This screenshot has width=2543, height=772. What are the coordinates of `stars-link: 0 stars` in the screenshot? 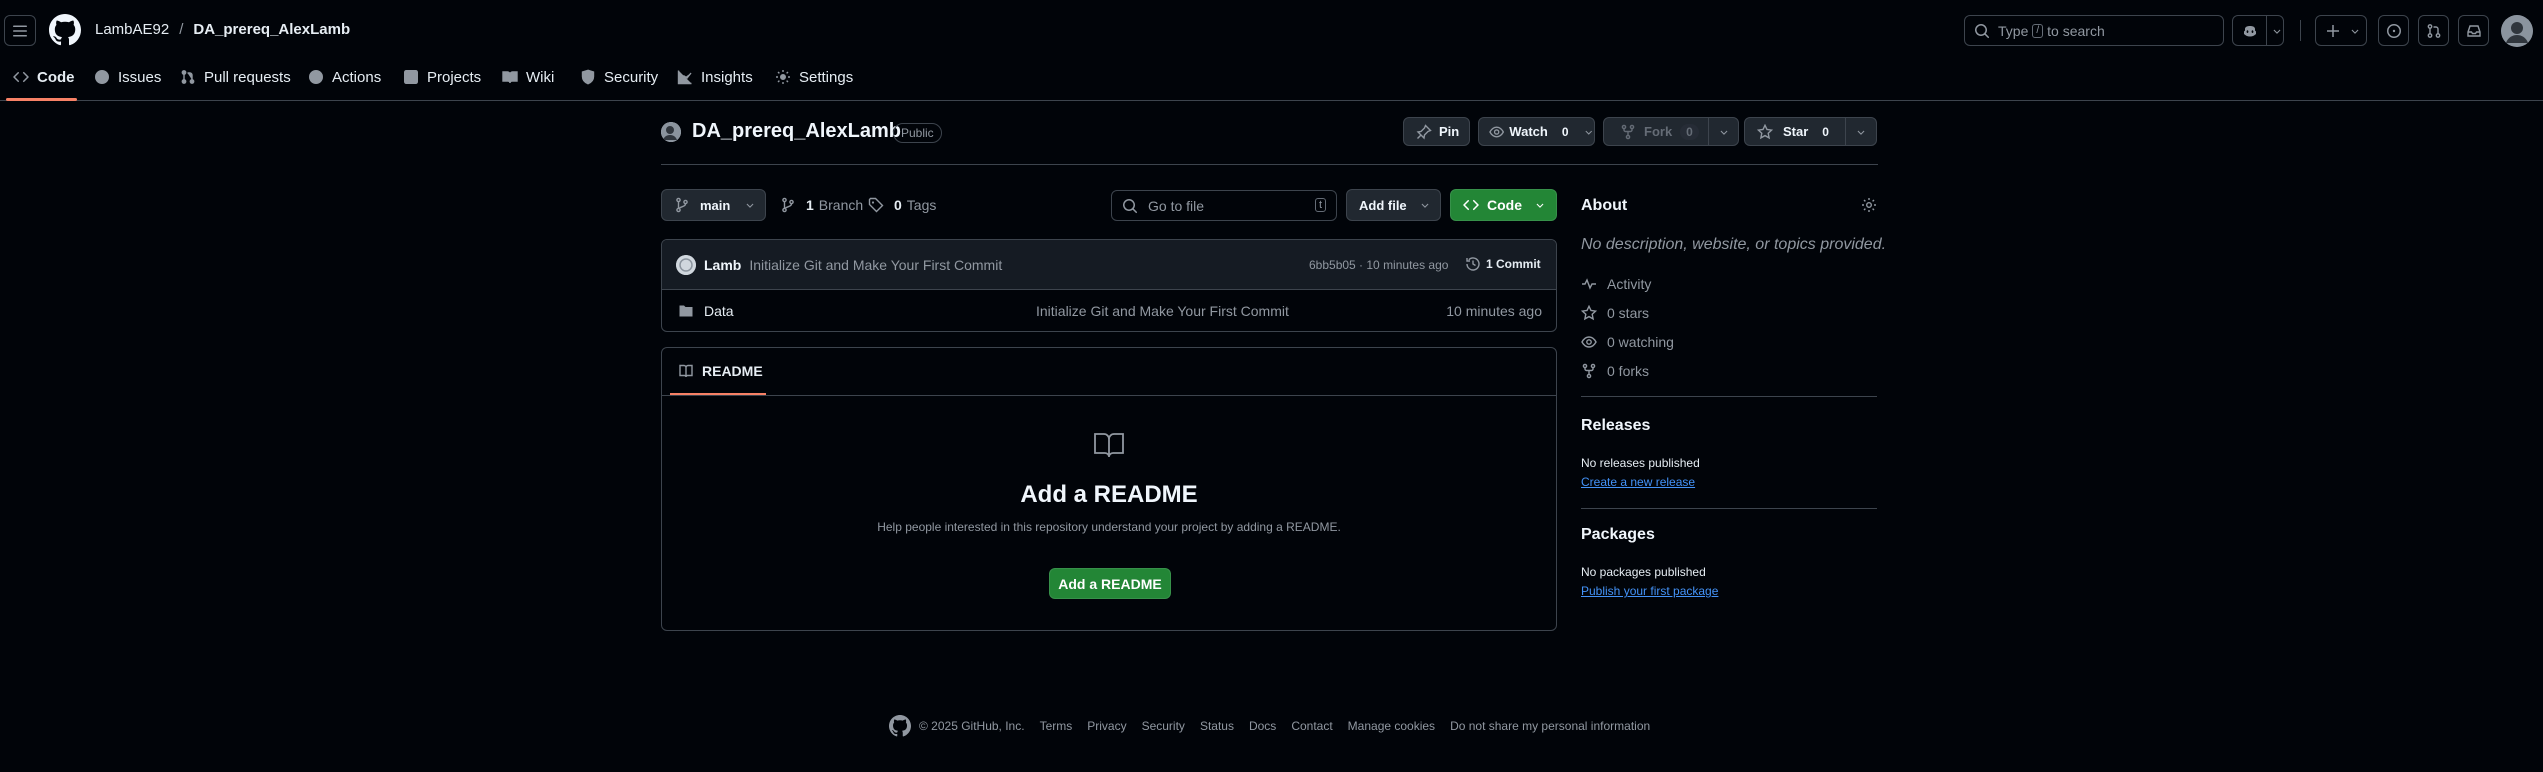 It's located at (1615, 313).